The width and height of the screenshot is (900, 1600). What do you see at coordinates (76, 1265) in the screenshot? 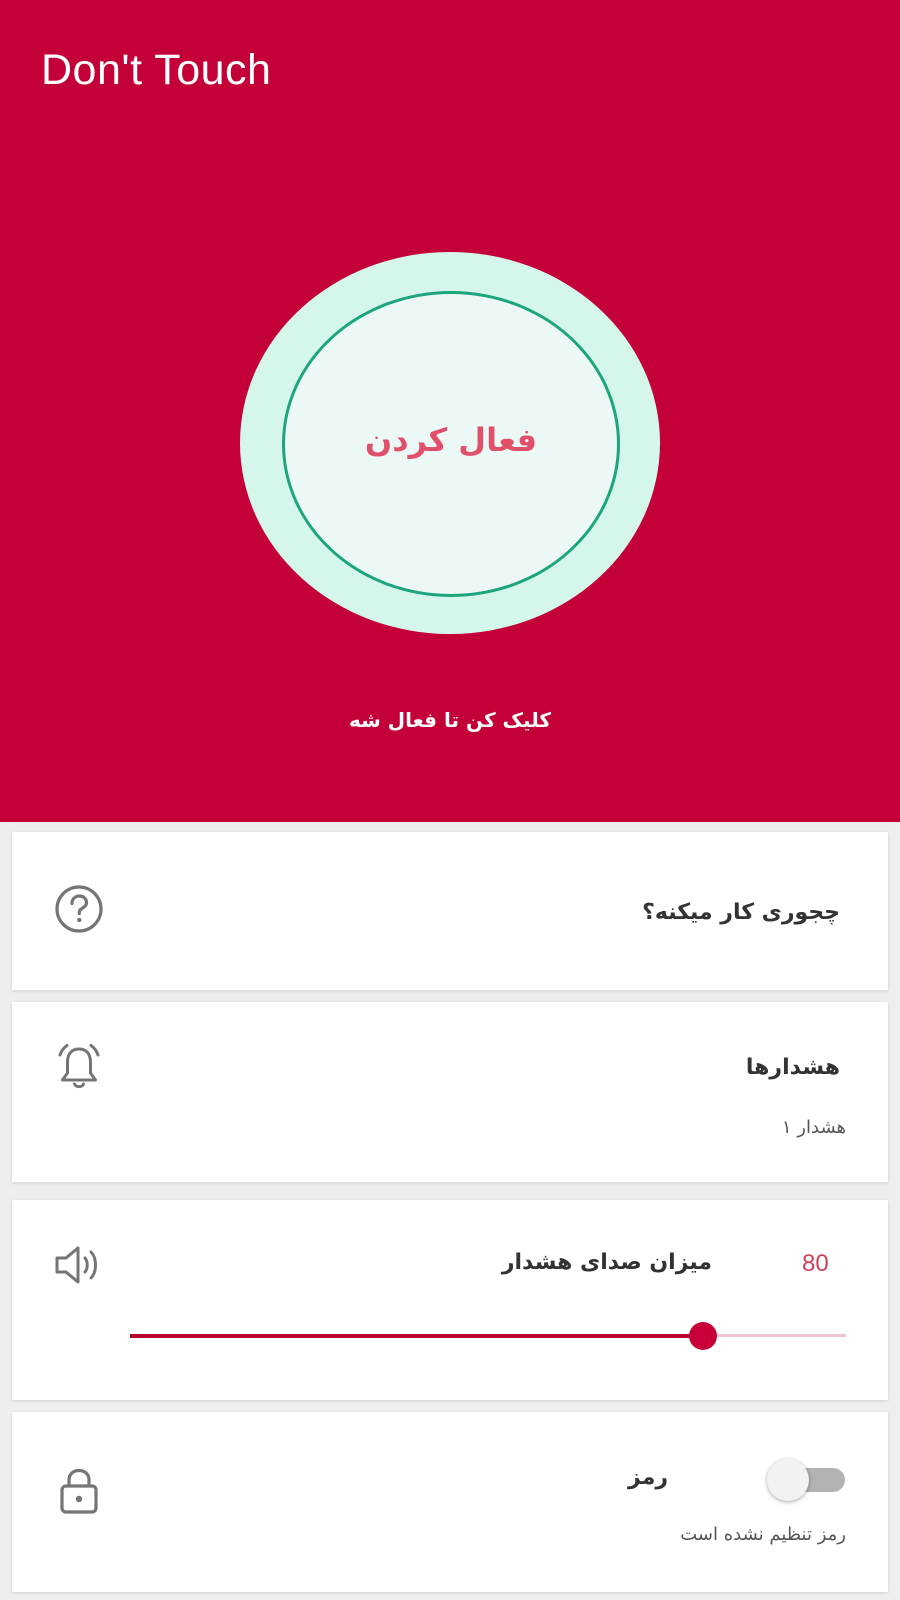
I see `speaker-icon` at bounding box center [76, 1265].